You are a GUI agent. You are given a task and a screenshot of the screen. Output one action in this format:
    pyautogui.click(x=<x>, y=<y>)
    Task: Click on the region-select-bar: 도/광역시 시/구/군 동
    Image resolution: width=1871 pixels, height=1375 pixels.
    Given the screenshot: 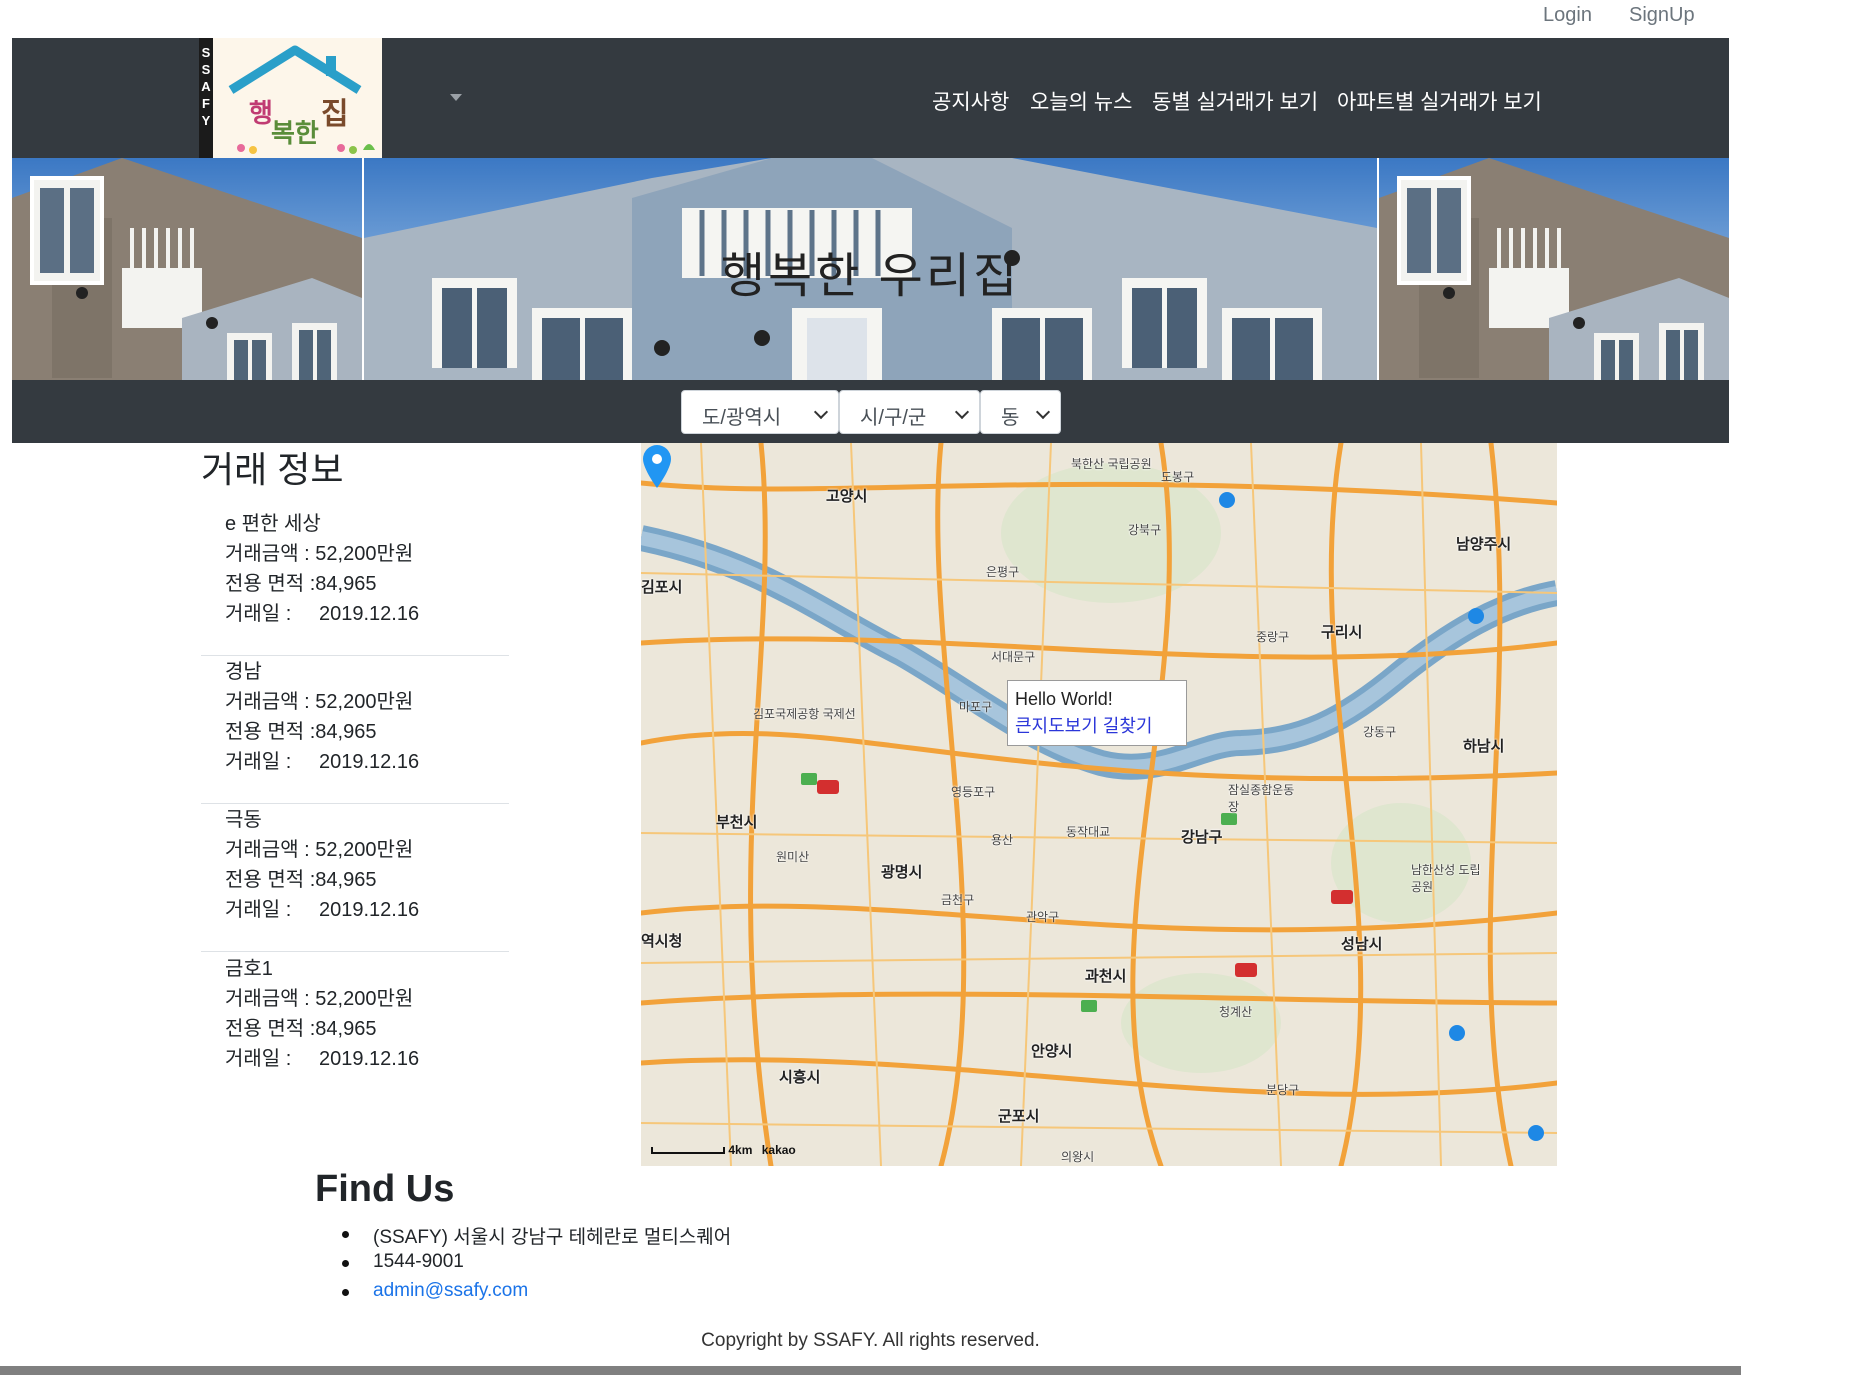 What is the action you would take?
    pyautogui.click(x=870, y=411)
    